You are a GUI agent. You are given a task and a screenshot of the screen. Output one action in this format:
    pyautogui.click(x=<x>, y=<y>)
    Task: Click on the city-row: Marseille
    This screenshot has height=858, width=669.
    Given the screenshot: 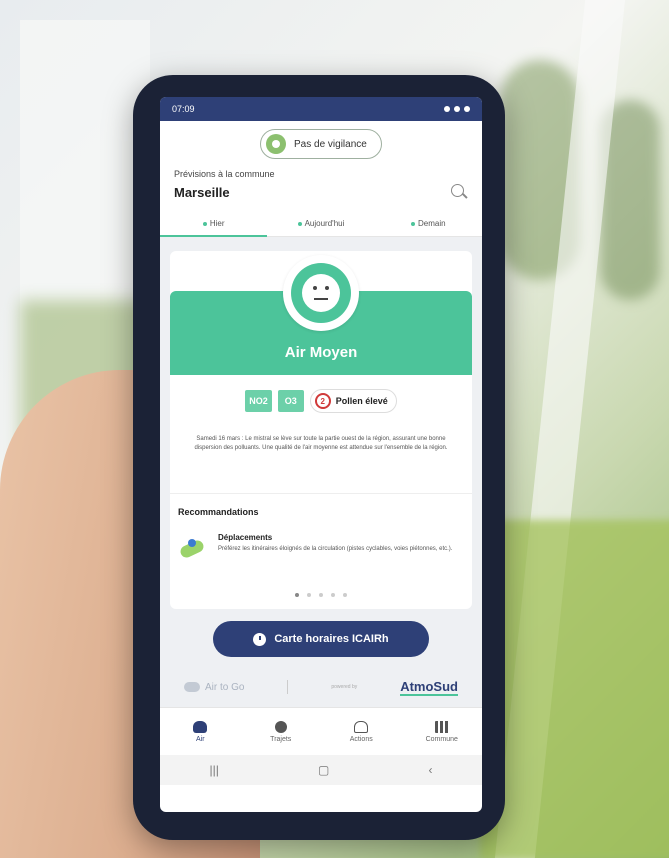 What is the action you would take?
    pyautogui.click(x=321, y=190)
    